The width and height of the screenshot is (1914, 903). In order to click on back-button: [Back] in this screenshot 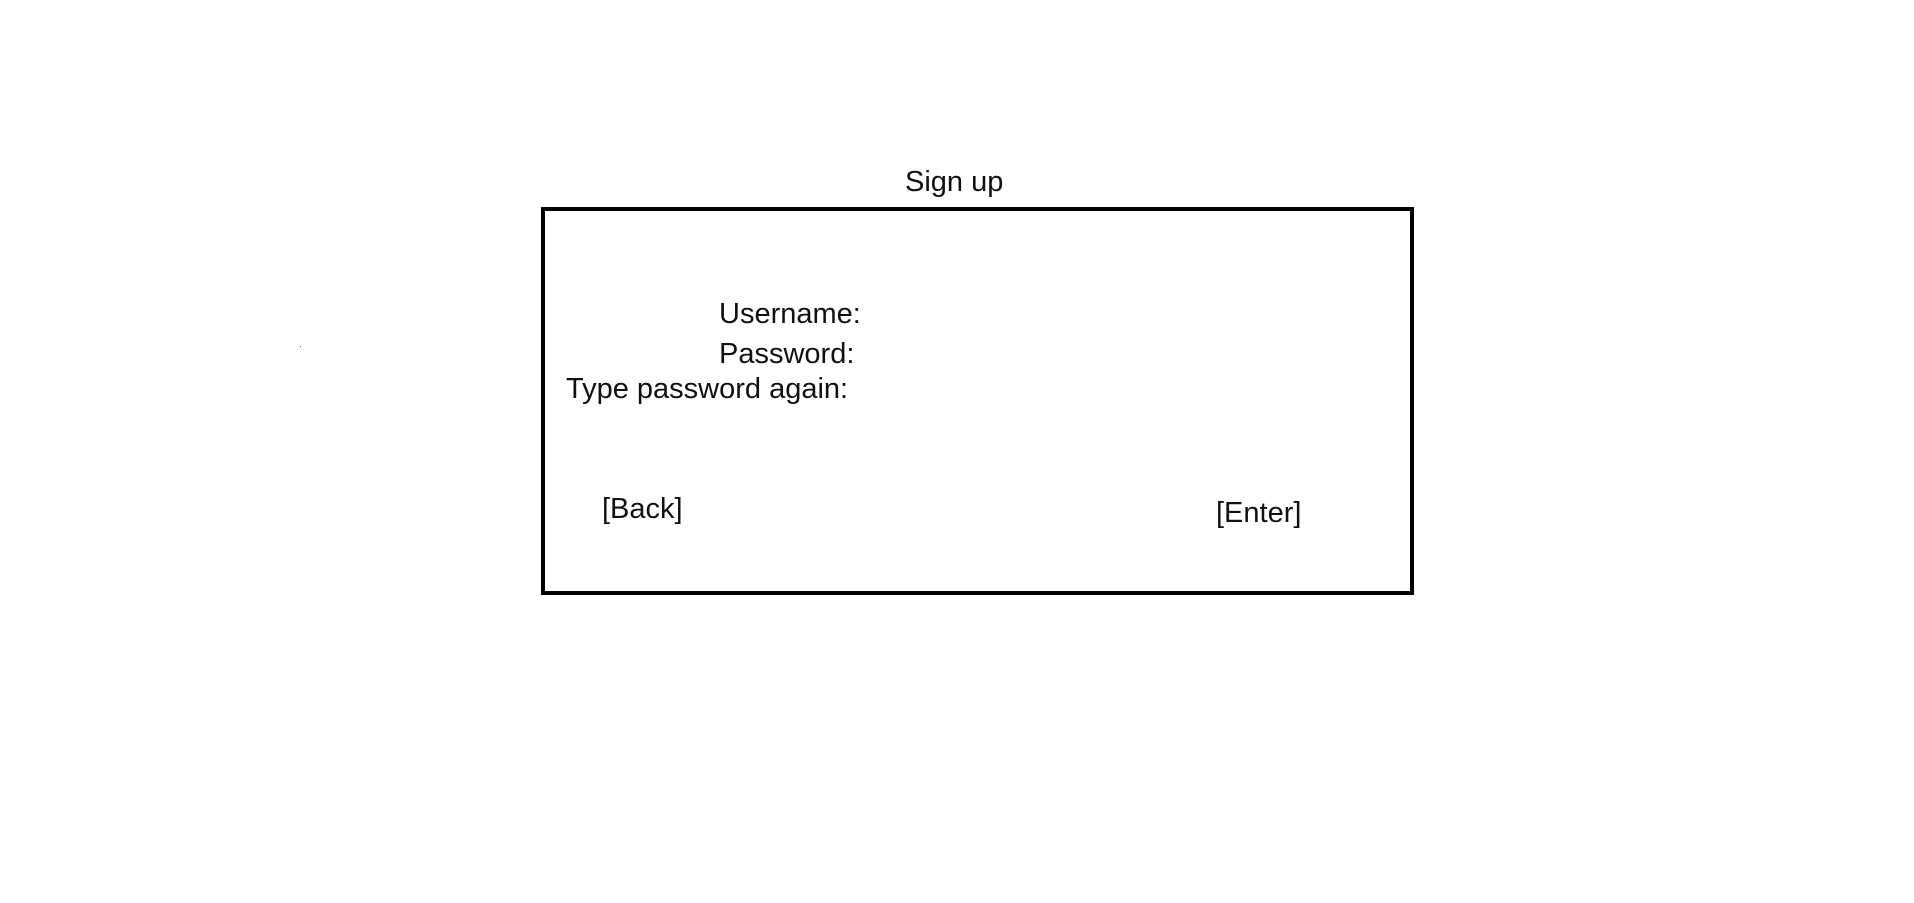, I will do `click(642, 509)`.